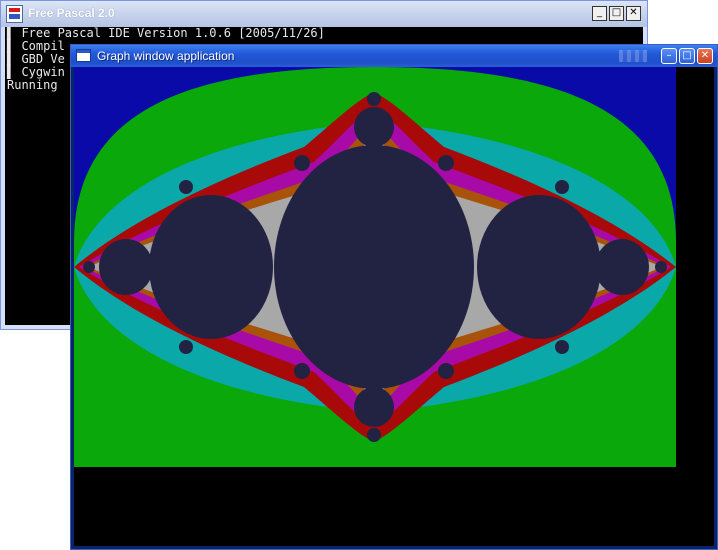  I want to click on console-title: Free Pascal 2.0, so click(71, 13).